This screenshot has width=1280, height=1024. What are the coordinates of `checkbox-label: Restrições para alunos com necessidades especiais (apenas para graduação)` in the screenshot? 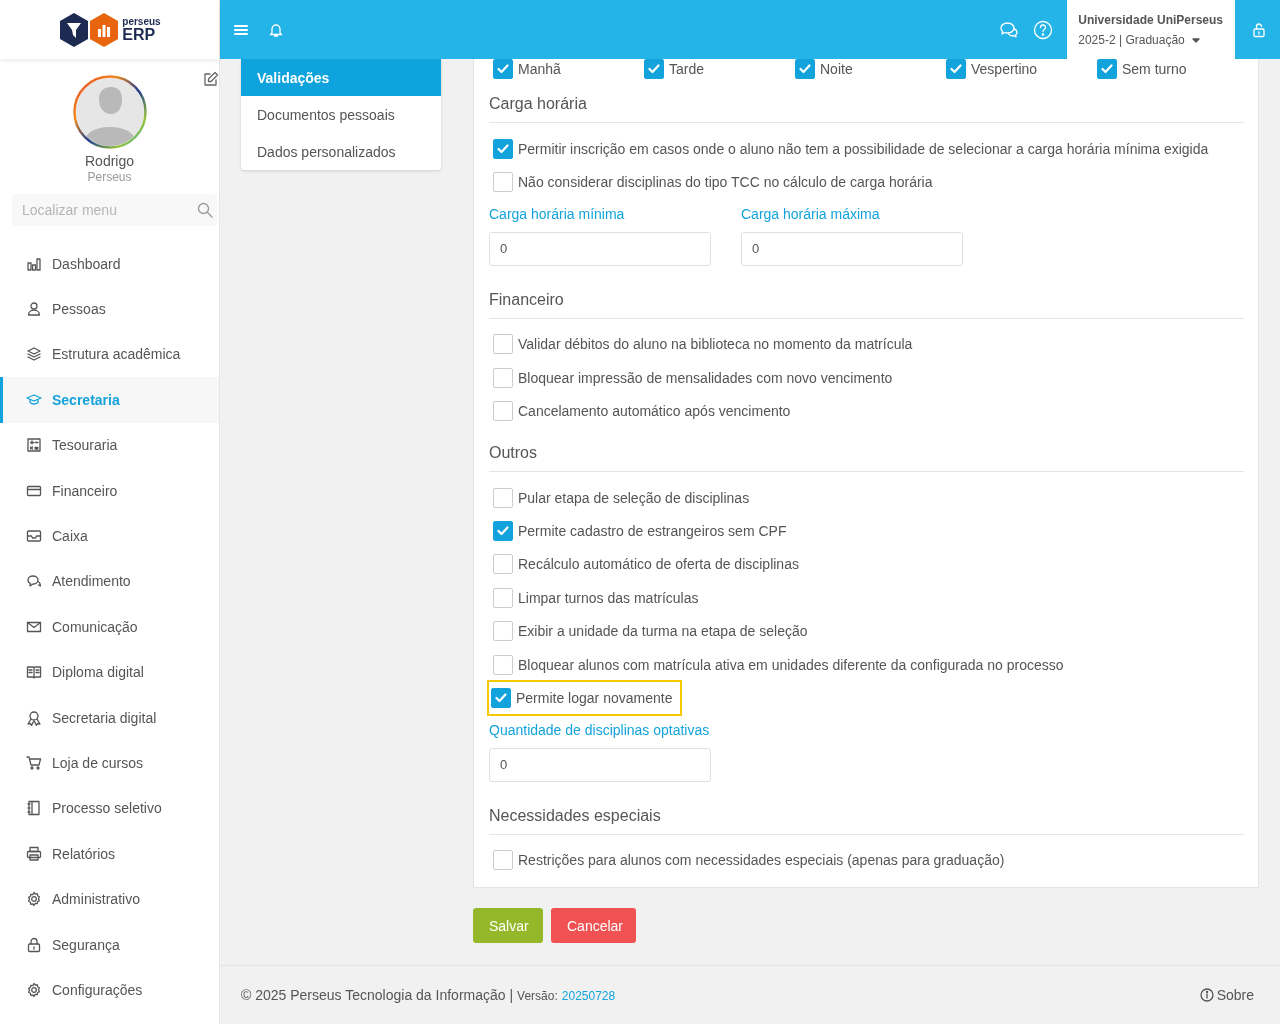 It's located at (761, 860).